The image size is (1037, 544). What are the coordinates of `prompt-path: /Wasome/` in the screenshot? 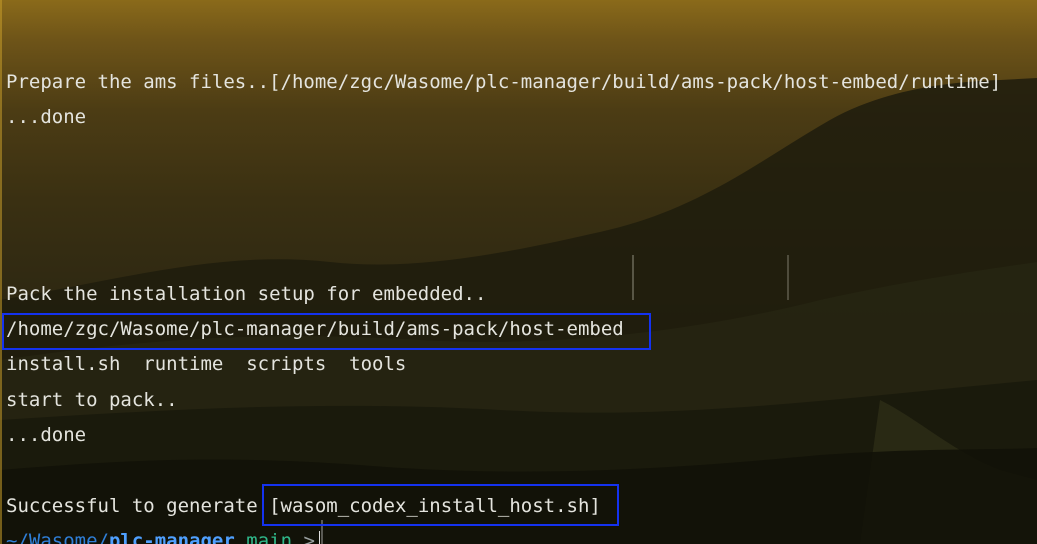 It's located at (63, 537).